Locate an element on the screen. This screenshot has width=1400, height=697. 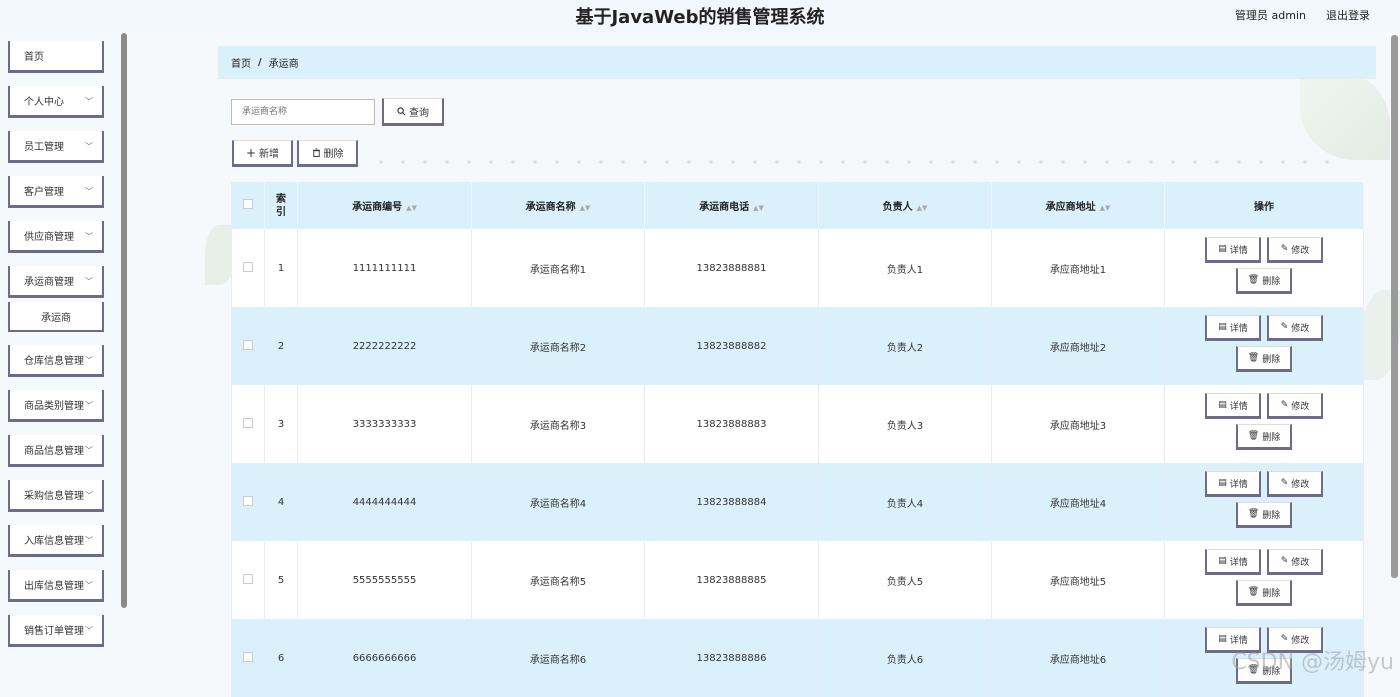
table-cell-address: 承应商地址2 is located at coordinates (1078, 346).